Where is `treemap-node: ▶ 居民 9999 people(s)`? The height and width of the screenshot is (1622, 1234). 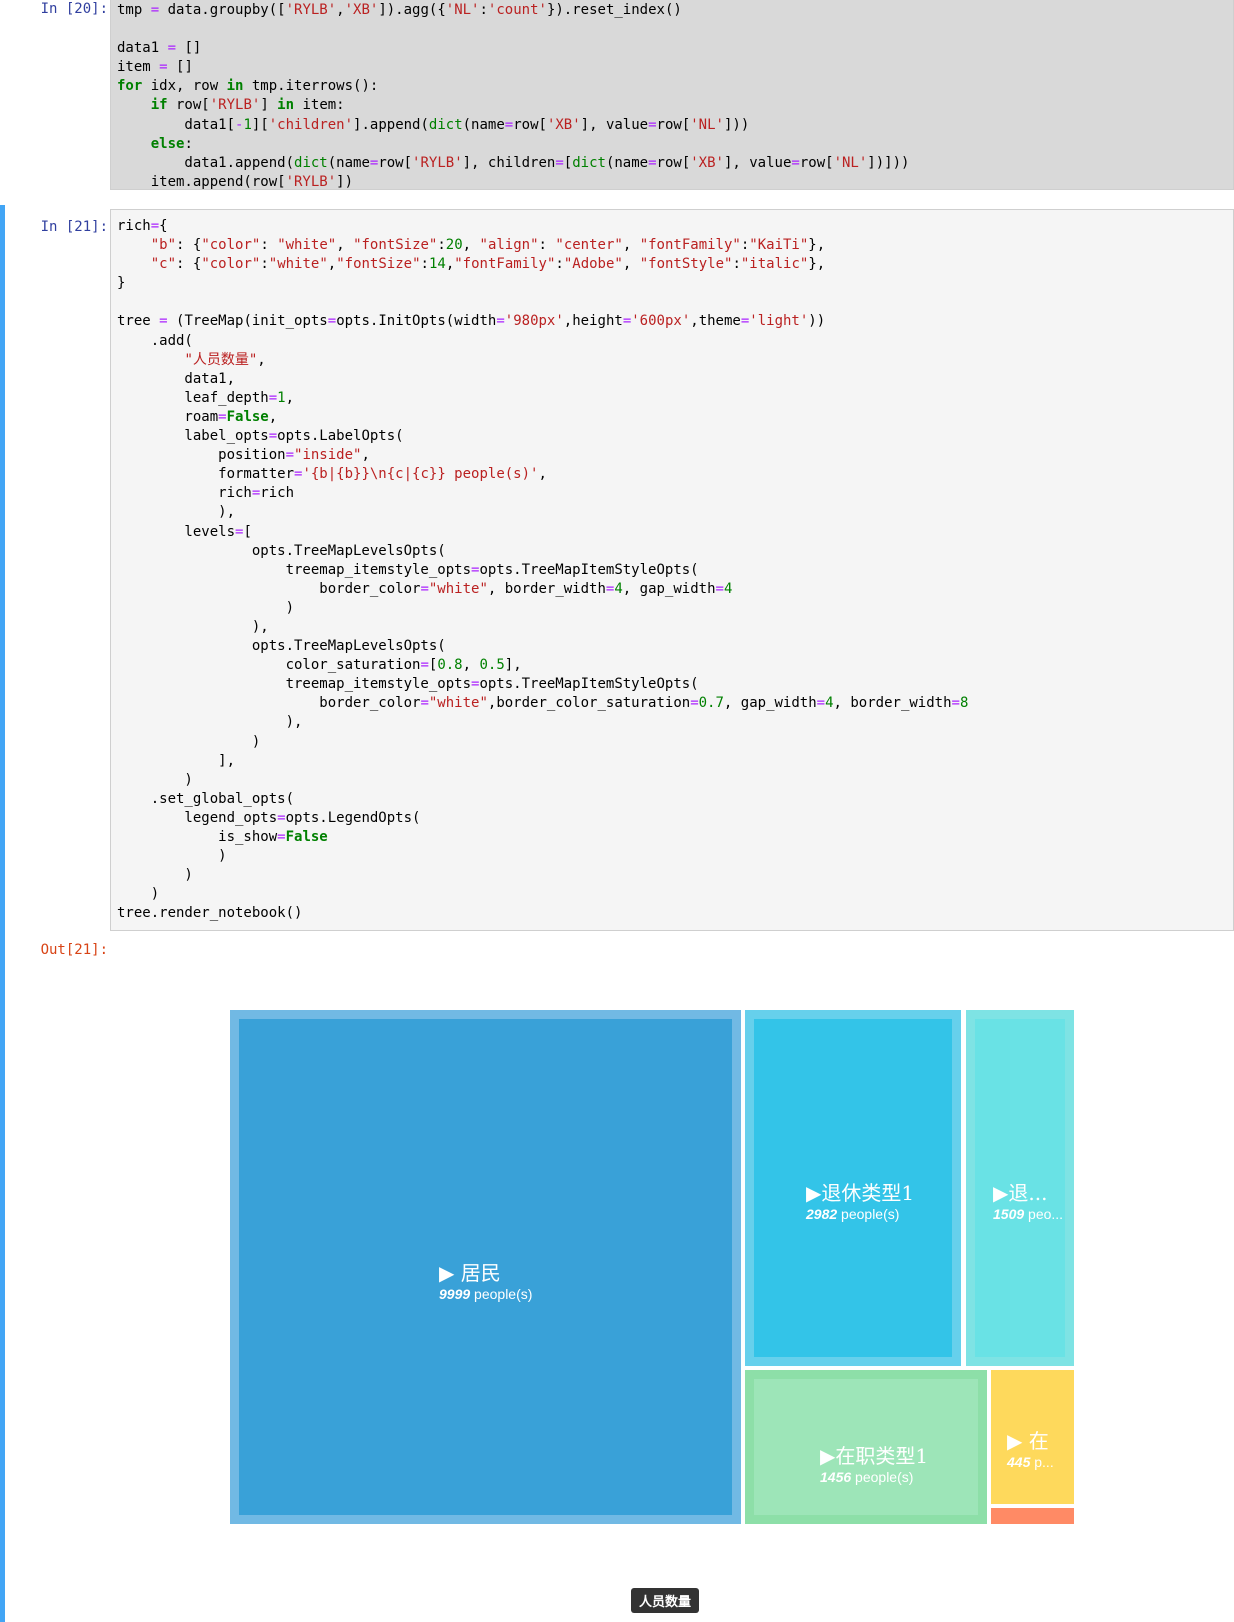
treemap-node: ▶ 居民 9999 people(s) is located at coordinates (485, 1267).